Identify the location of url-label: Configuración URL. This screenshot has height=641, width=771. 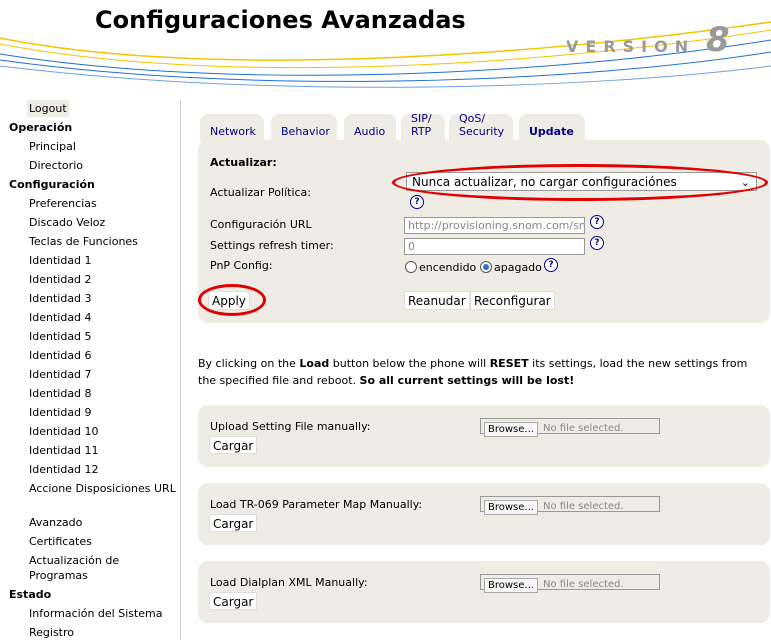
(261, 224).